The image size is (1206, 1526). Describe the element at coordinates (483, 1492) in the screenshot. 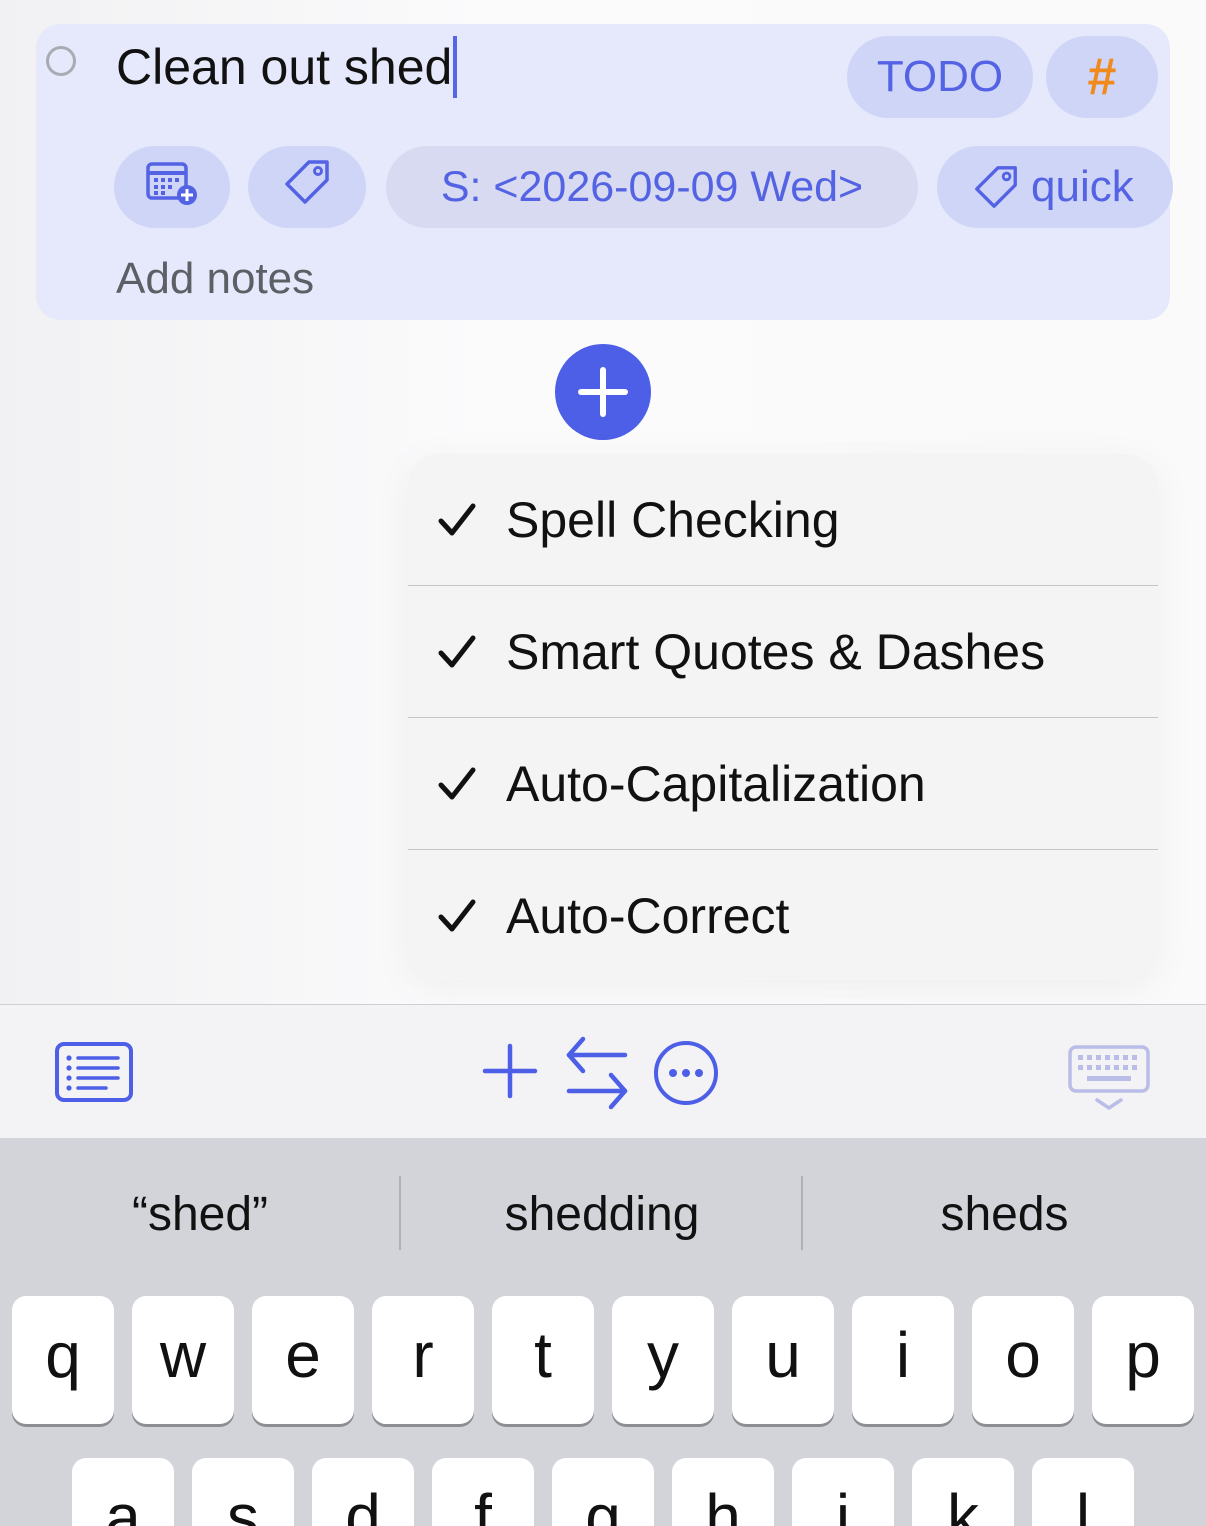

I see `key-f: f` at that location.